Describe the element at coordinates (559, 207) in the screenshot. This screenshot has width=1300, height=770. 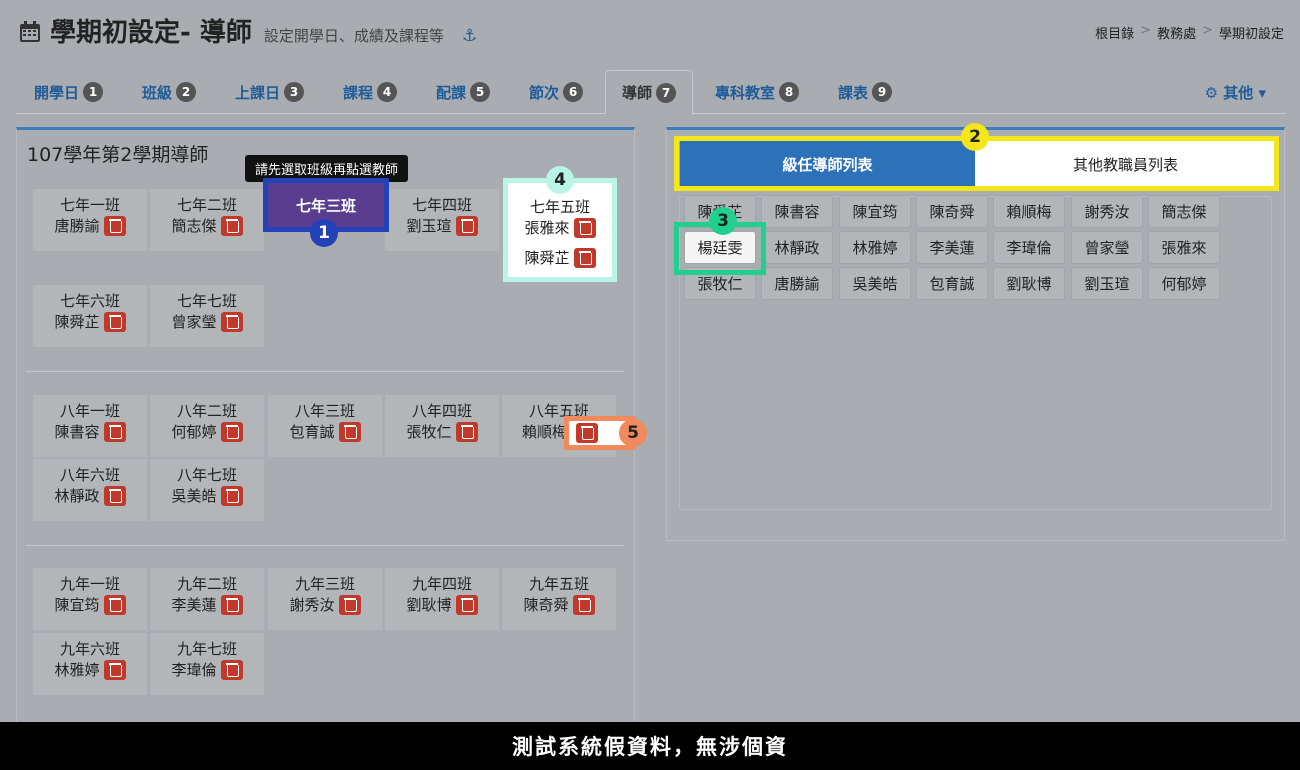
I see `class-name: 七年五班` at that location.